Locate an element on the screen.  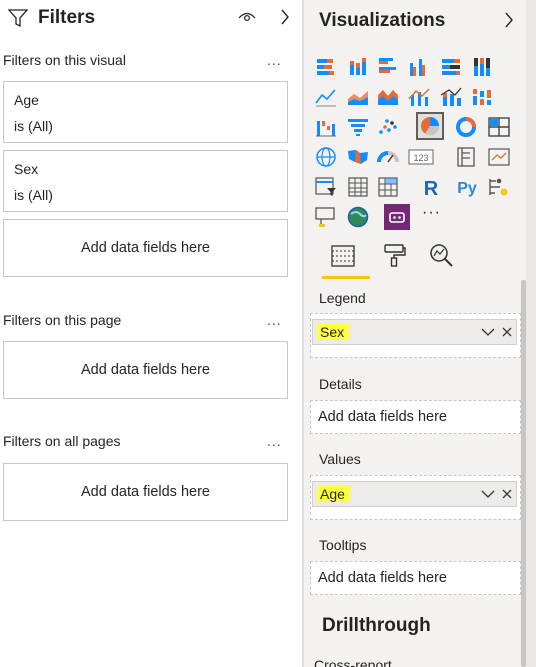
filters-header: Filters is located at coordinates (151, 18).